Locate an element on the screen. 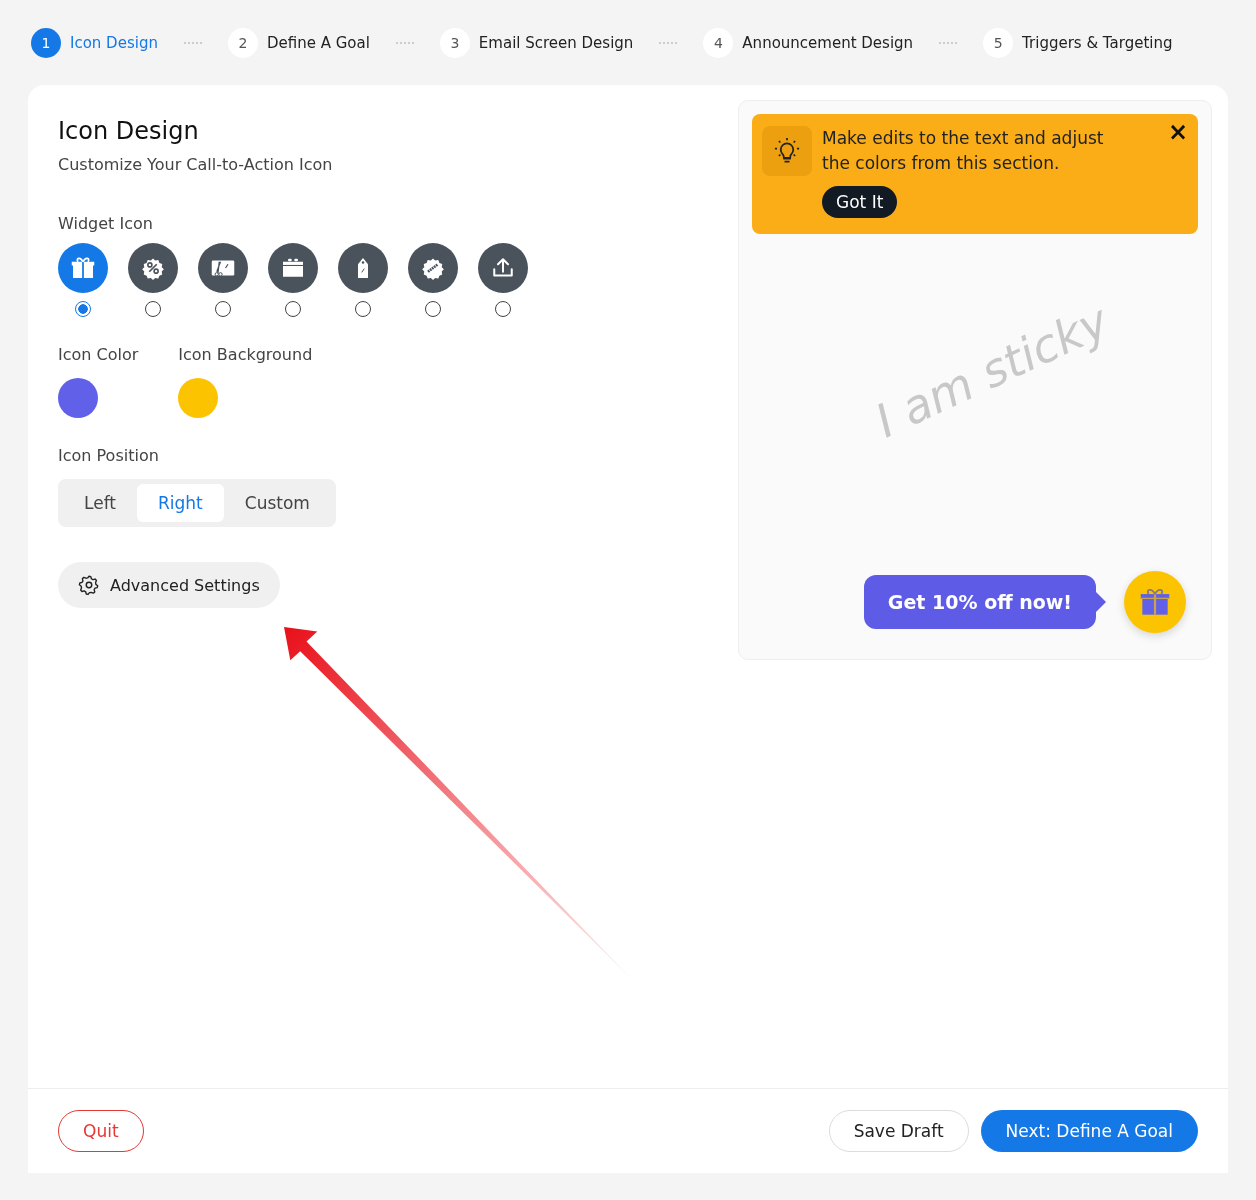 This screenshot has width=1256, height=1200. got-it-button: Got It is located at coordinates (860, 202).